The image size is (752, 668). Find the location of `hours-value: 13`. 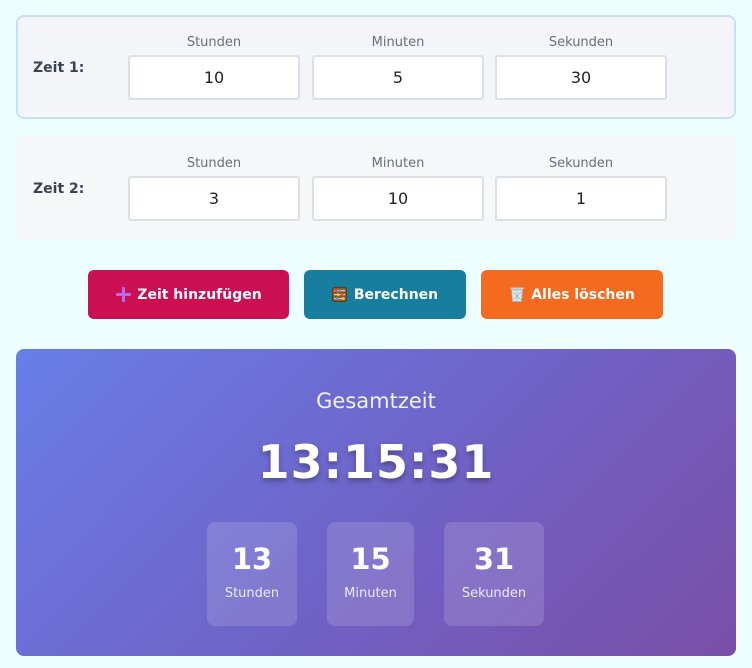

hours-value: 13 is located at coordinates (252, 559).